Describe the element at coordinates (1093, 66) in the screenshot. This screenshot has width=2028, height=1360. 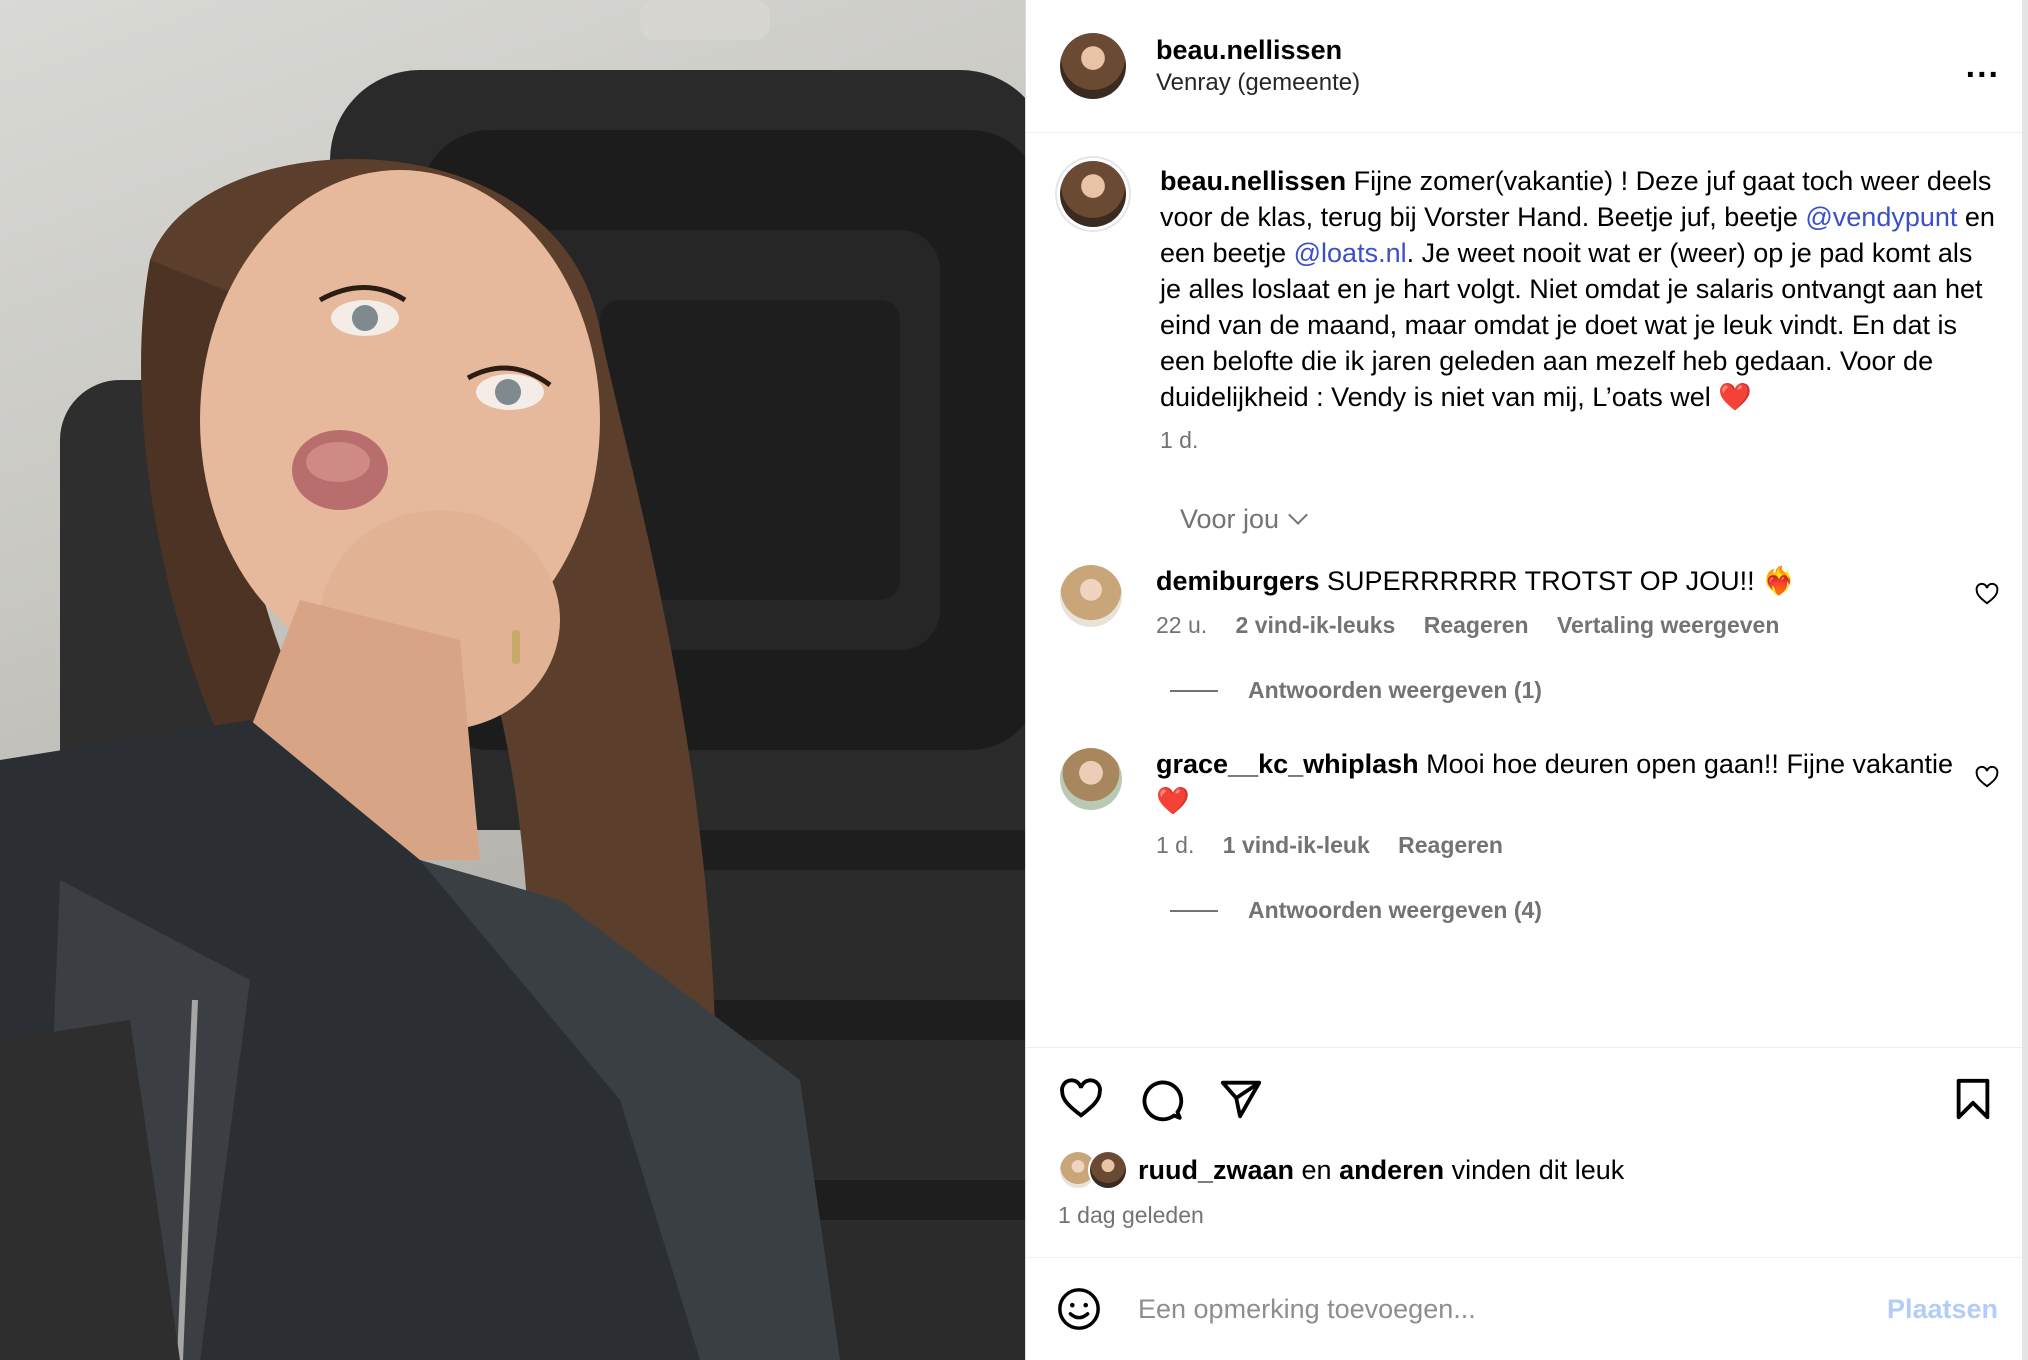
I see `author-avatar` at that location.